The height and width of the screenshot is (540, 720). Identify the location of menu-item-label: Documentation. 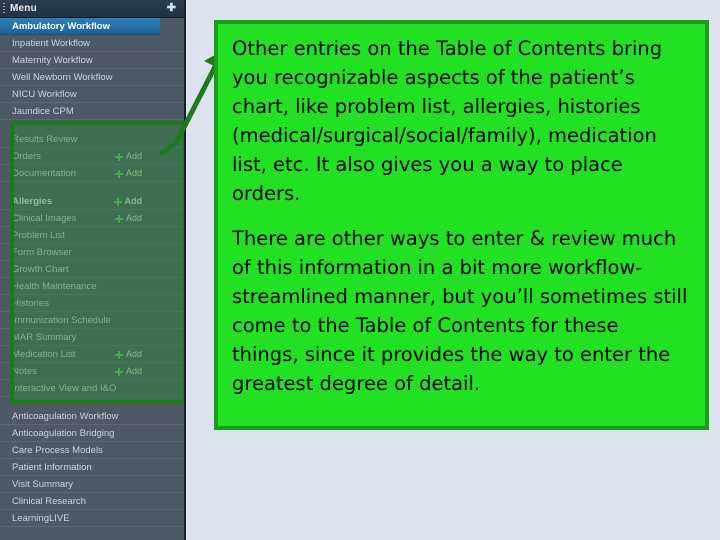
(44, 173).